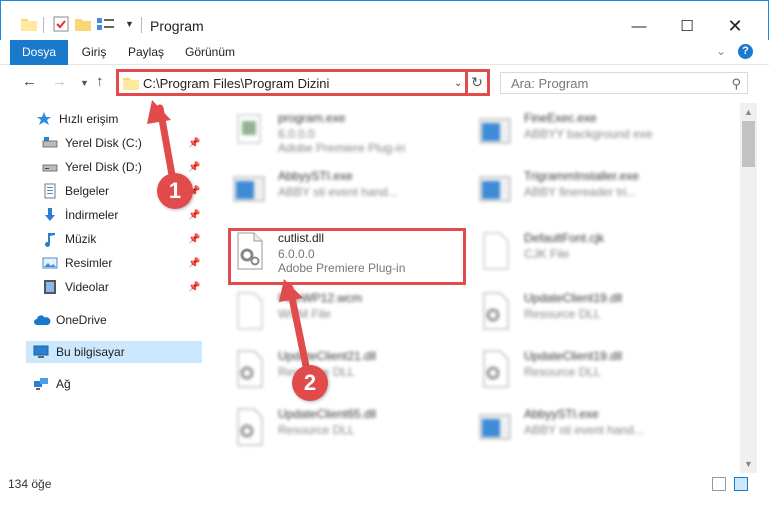 The image size is (769, 509). Describe the element at coordinates (719, 484) in the screenshot. I see `details-view-icon` at that location.